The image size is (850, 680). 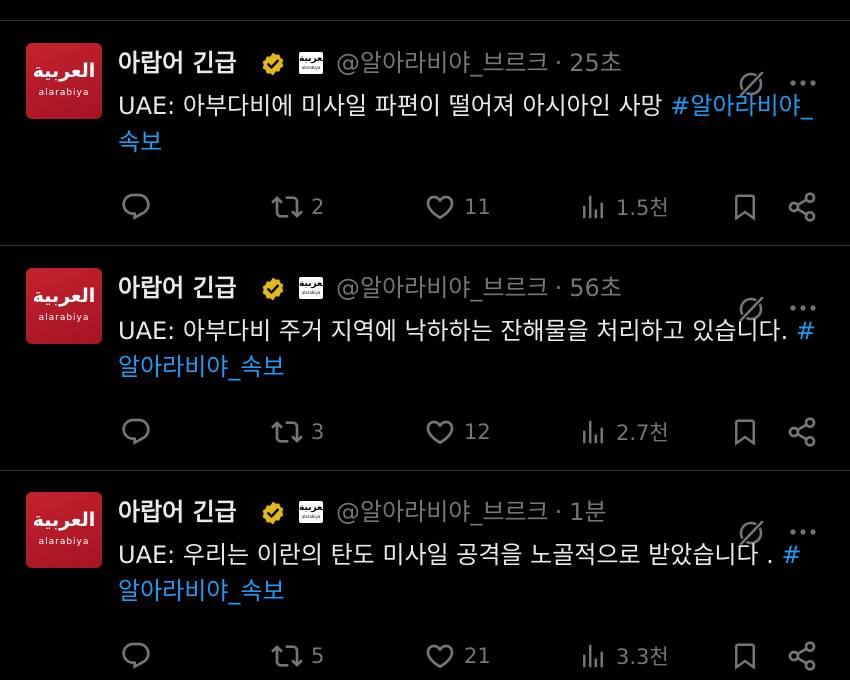 I want to click on tweet-text: UAE: 아부다비에 미사일 파편이 떨어져 아시아인 사망 #알아라비야_속보, so click(x=468, y=124).